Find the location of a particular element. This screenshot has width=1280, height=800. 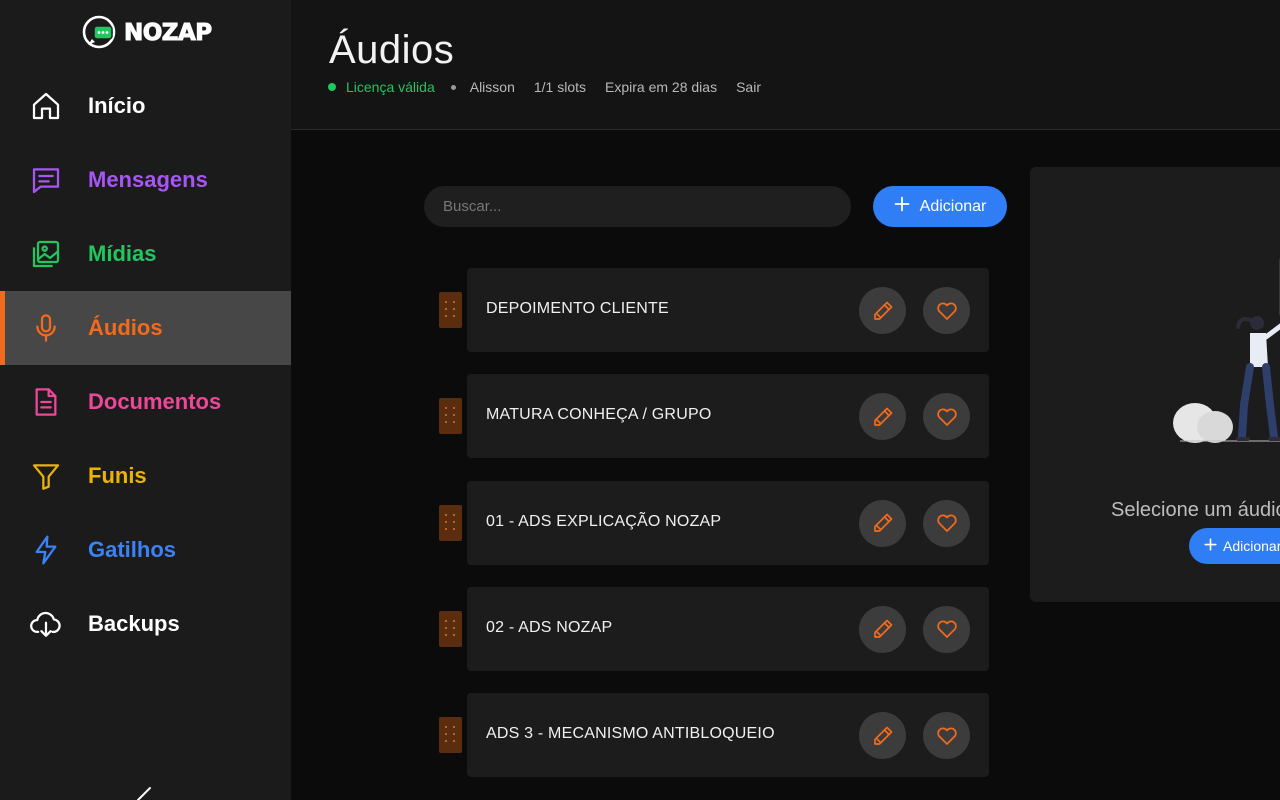

audio-row: 01 - ADS EXPLICAÇÃO NOZAP is located at coordinates (714, 522).